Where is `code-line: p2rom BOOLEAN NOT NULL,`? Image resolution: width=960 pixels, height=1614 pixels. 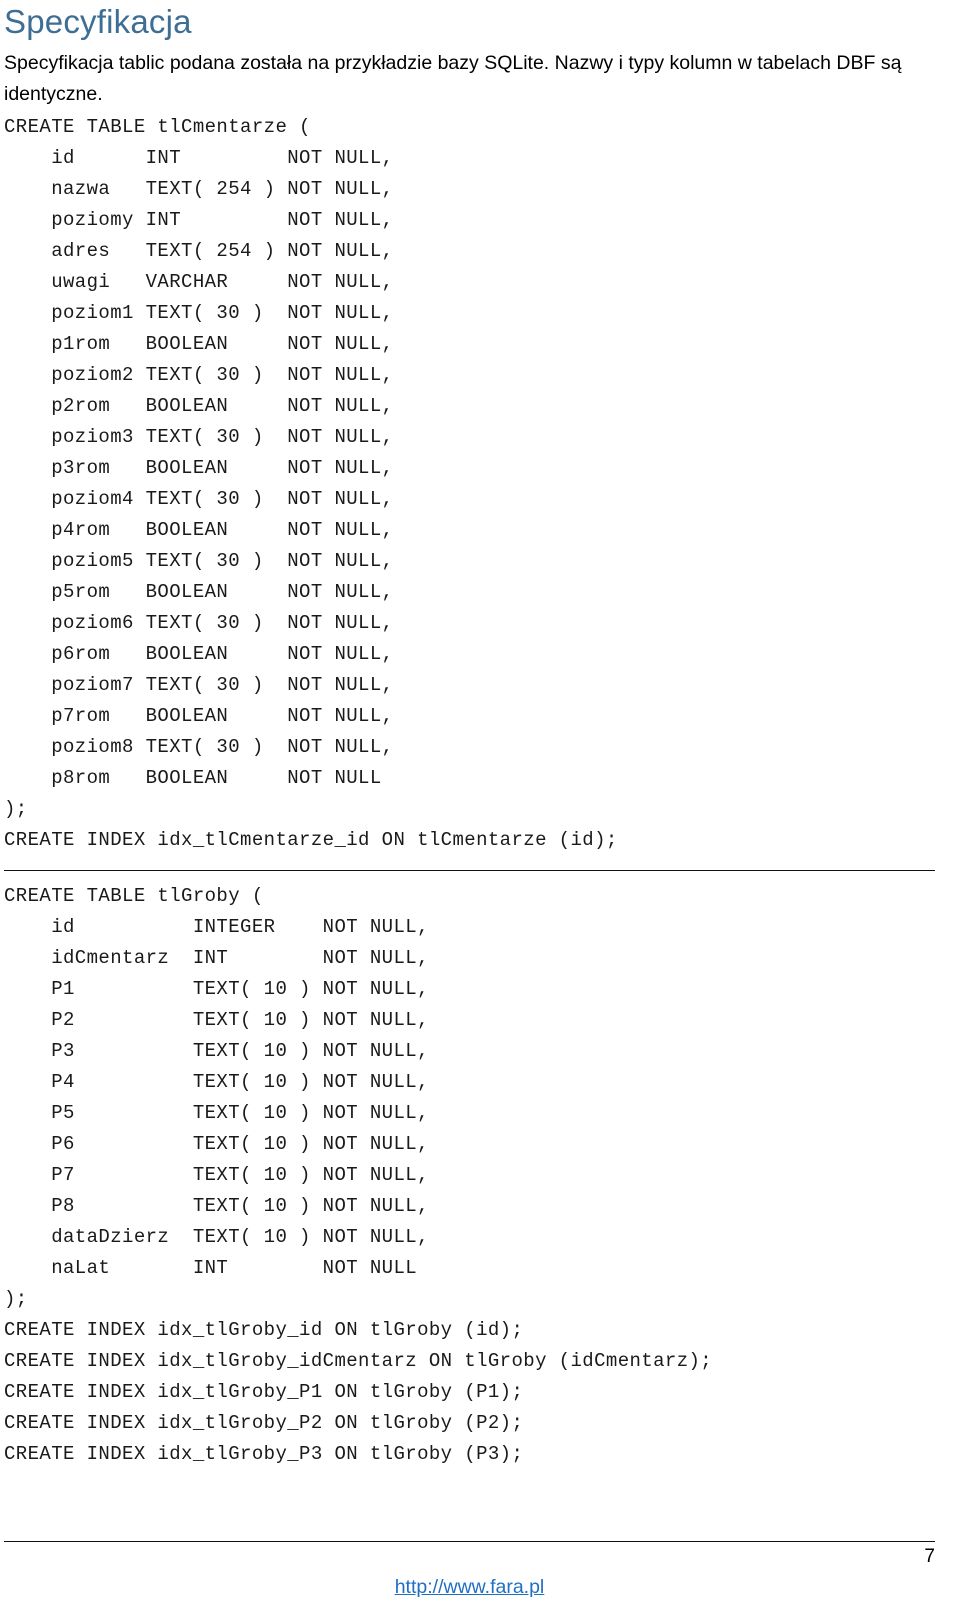
code-line: p2rom BOOLEAN NOT NULL, is located at coordinates (199, 406).